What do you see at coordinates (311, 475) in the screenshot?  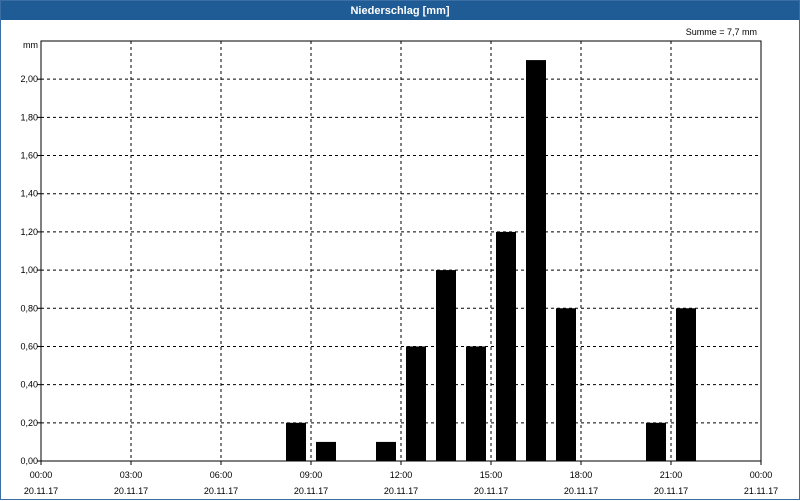 I see `x-tick-label-time: 09:00` at bounding box center [311, 475].